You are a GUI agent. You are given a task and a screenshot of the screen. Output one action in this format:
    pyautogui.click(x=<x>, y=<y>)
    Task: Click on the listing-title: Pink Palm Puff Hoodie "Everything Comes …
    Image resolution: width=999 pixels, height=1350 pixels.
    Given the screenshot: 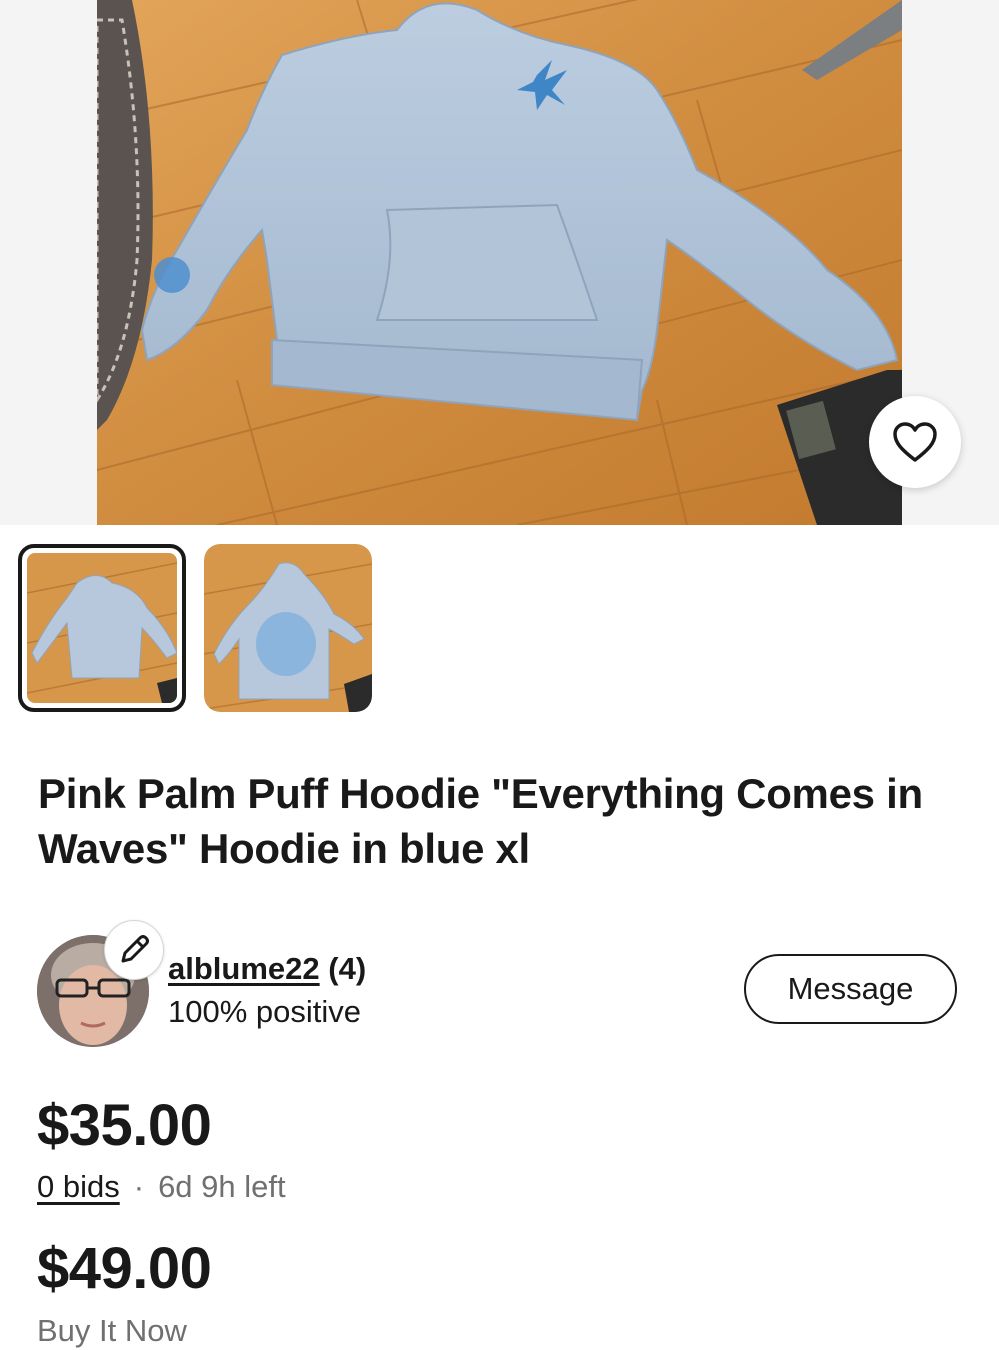 What is the action you would take?
    pyautogui.click(x=480, y=821)
    